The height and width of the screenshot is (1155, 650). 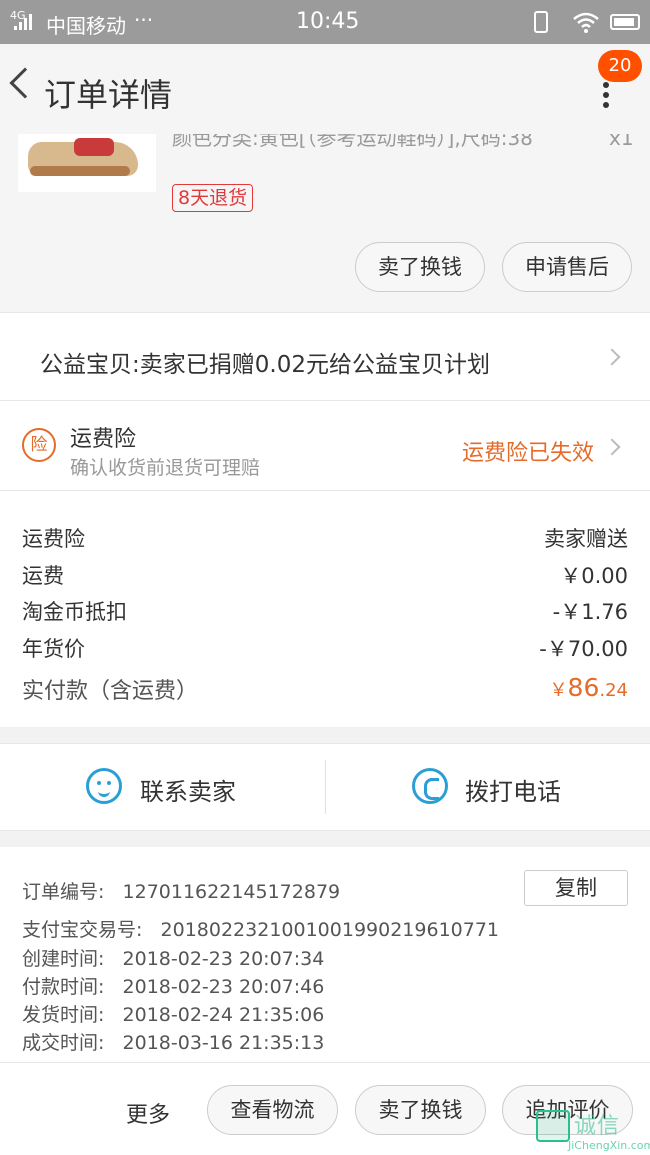 What do you see at coordinates (265, 365) in the screenshot?
I see `charity-text: 公益宝贝:卖家已捐赠0.02元给公益宝贝计划` at bounding box center [265, 365].